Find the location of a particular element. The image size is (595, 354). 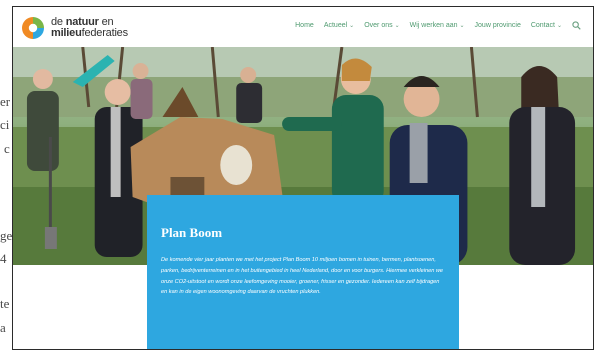

fragment-text: ci is located at coordinates (5, 124).